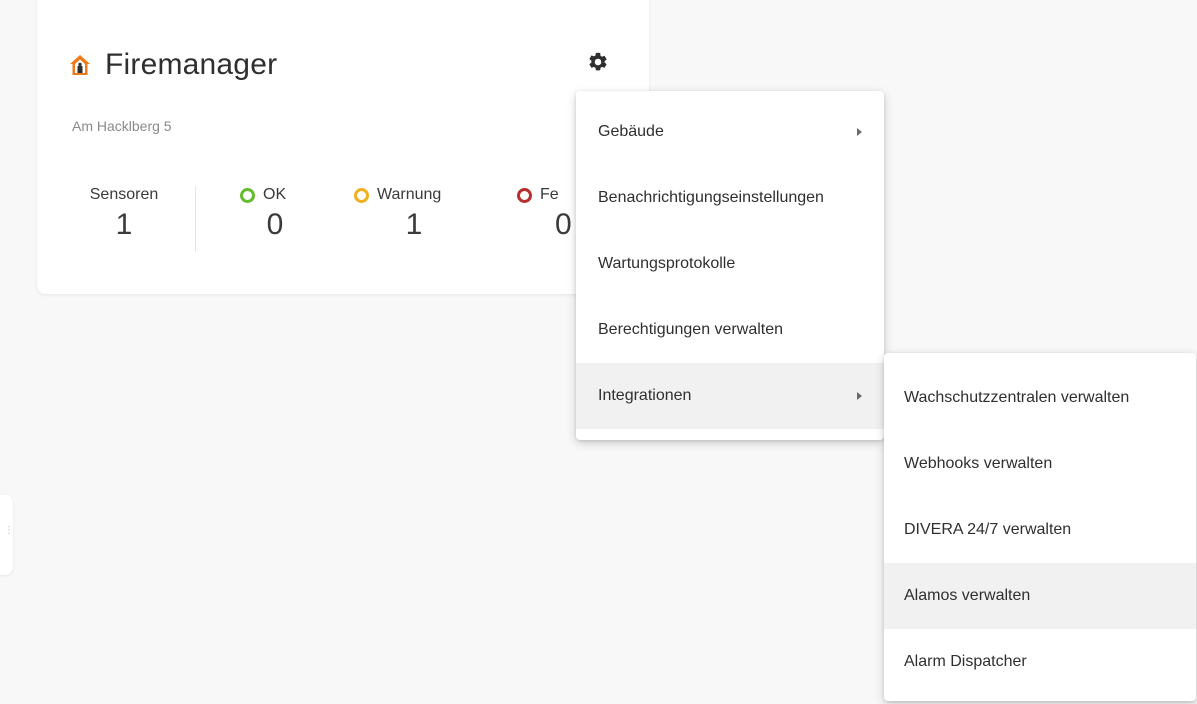 The image size is (1197, 704). Describe the element at coordinates (275, 194) in the screenshot. I see `stat-ok-label: OK` at that location.